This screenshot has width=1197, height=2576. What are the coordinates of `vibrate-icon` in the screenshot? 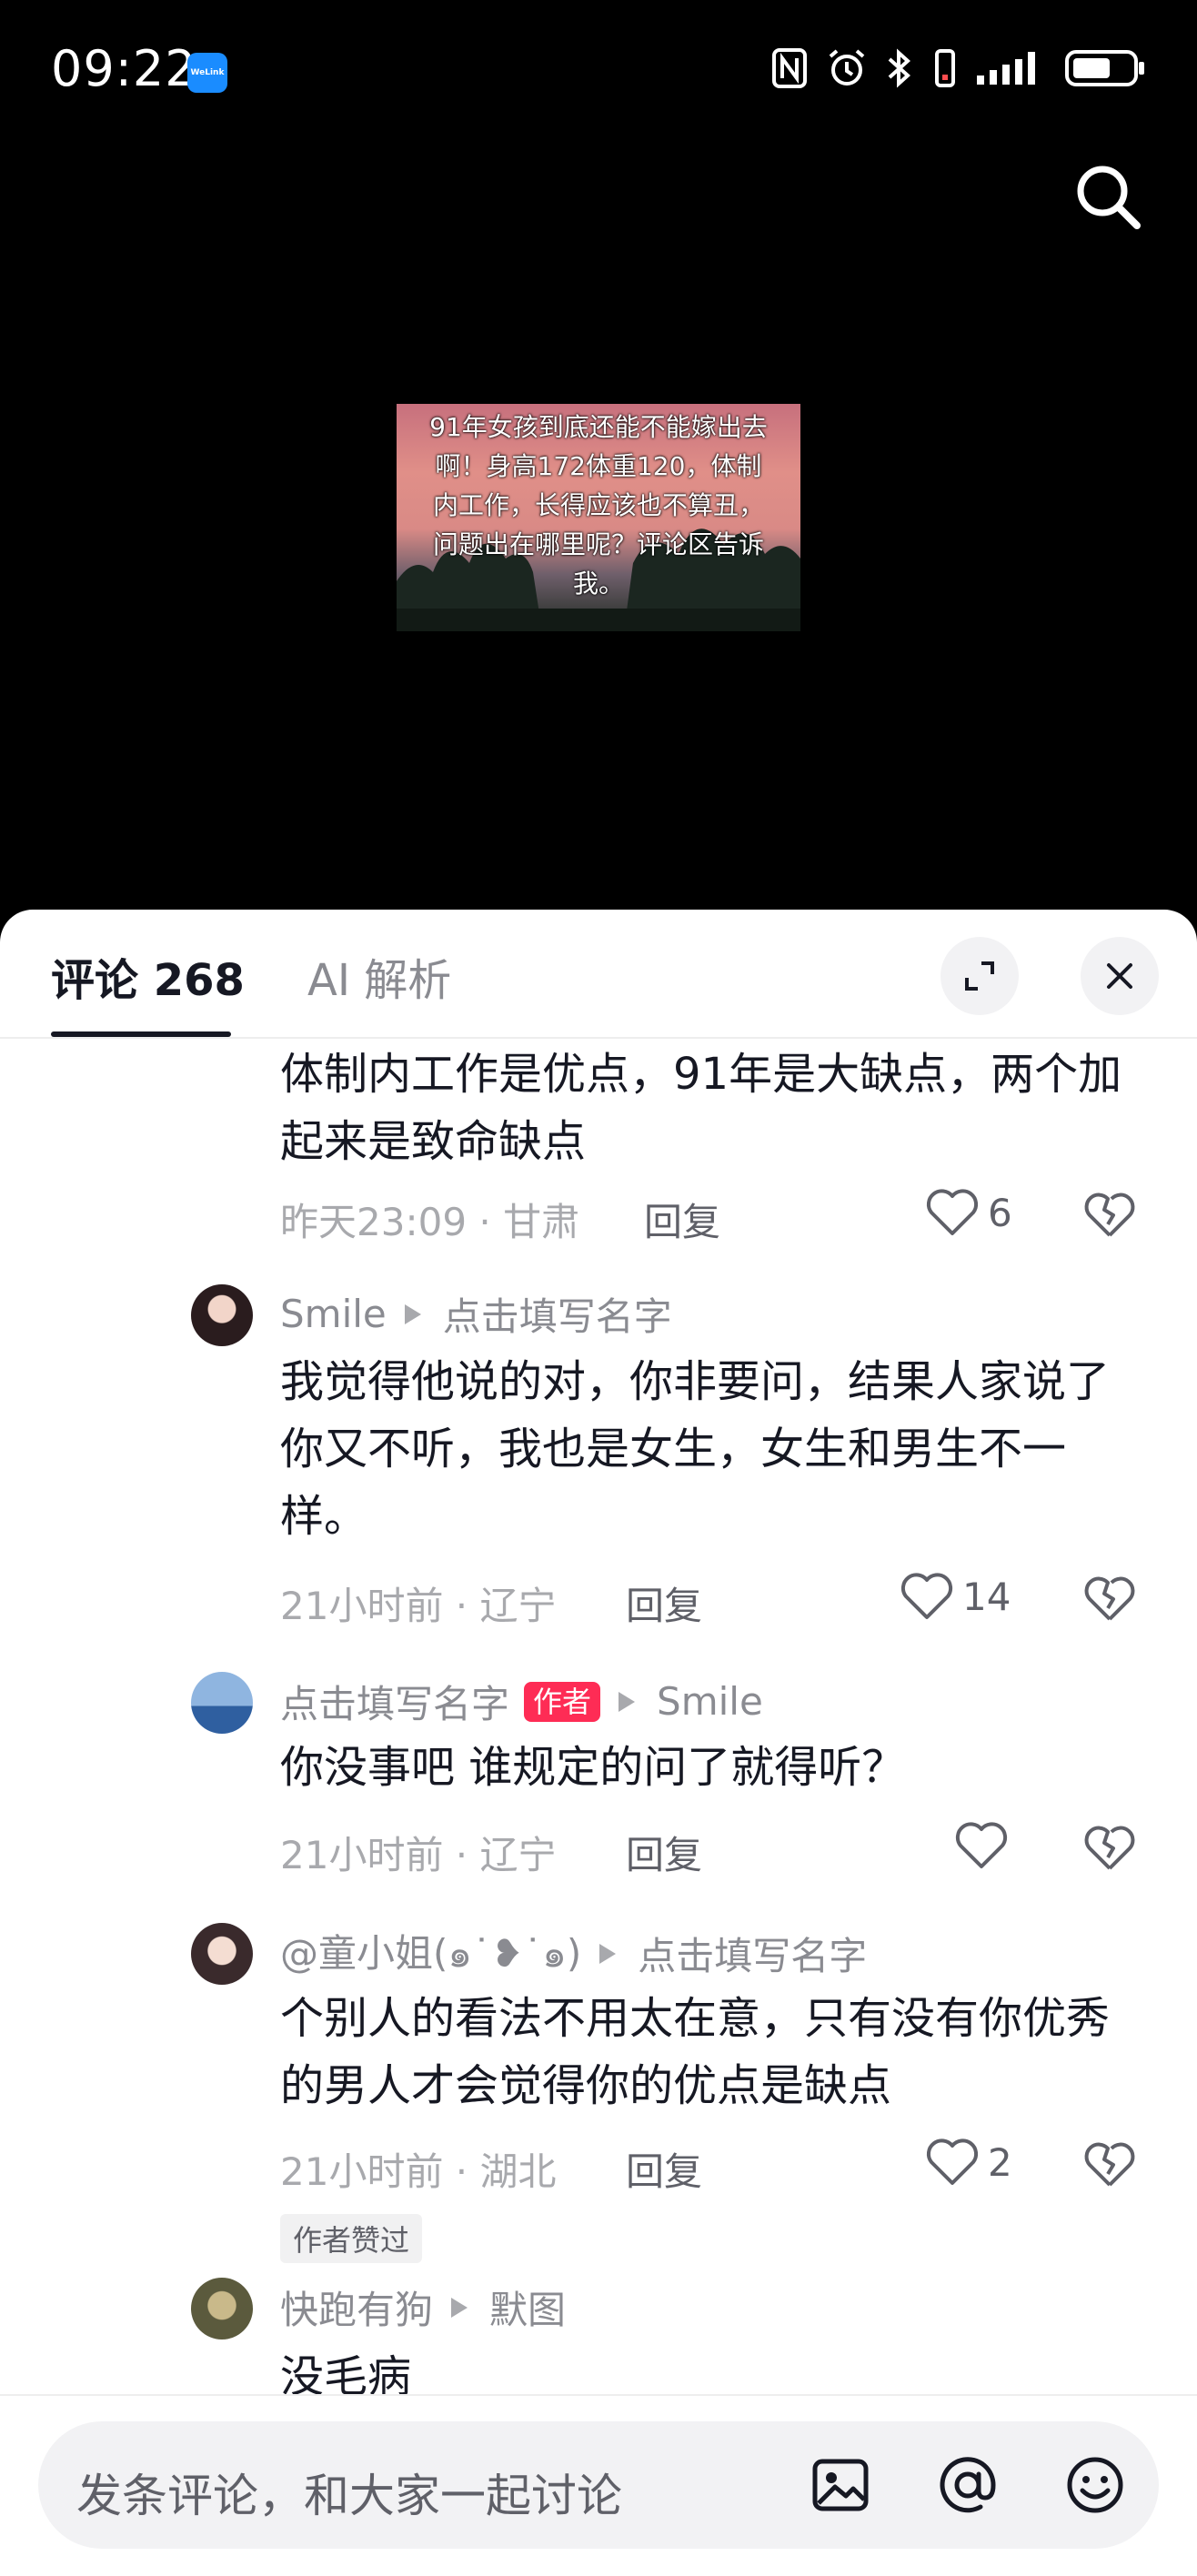 It's located at (945, 68).